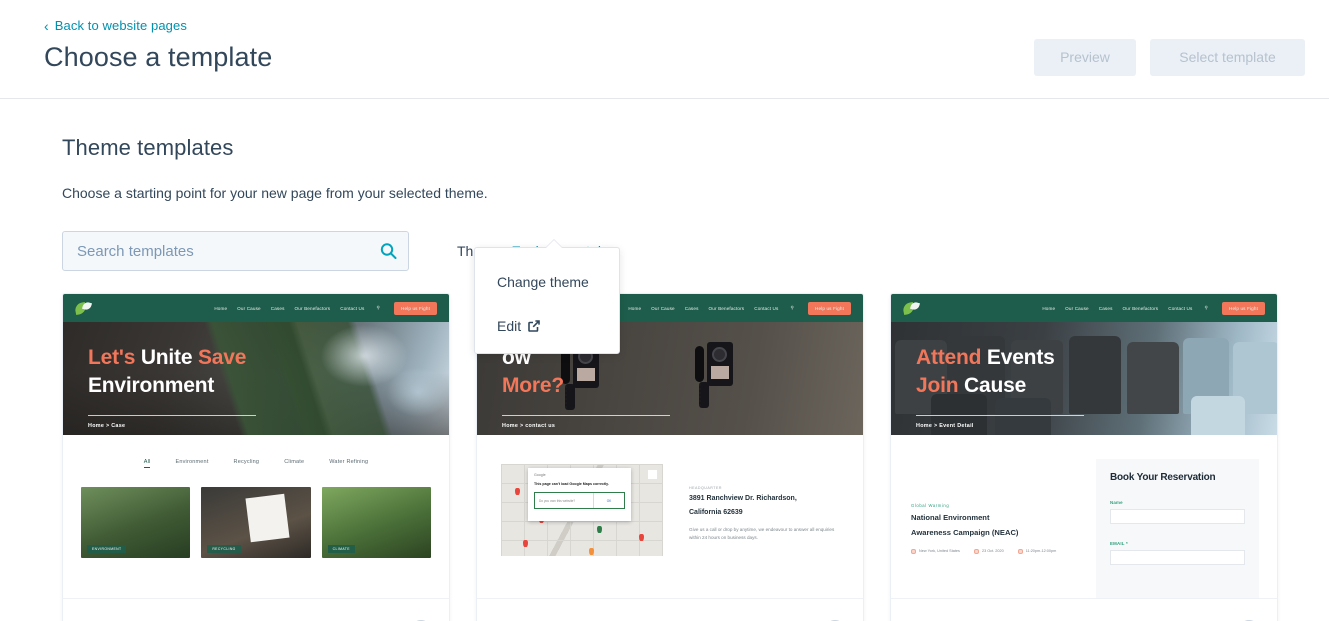 The height and width of the screenshot is (621, 1329). I want to click on nav-link: Cases, so click(277, 308).